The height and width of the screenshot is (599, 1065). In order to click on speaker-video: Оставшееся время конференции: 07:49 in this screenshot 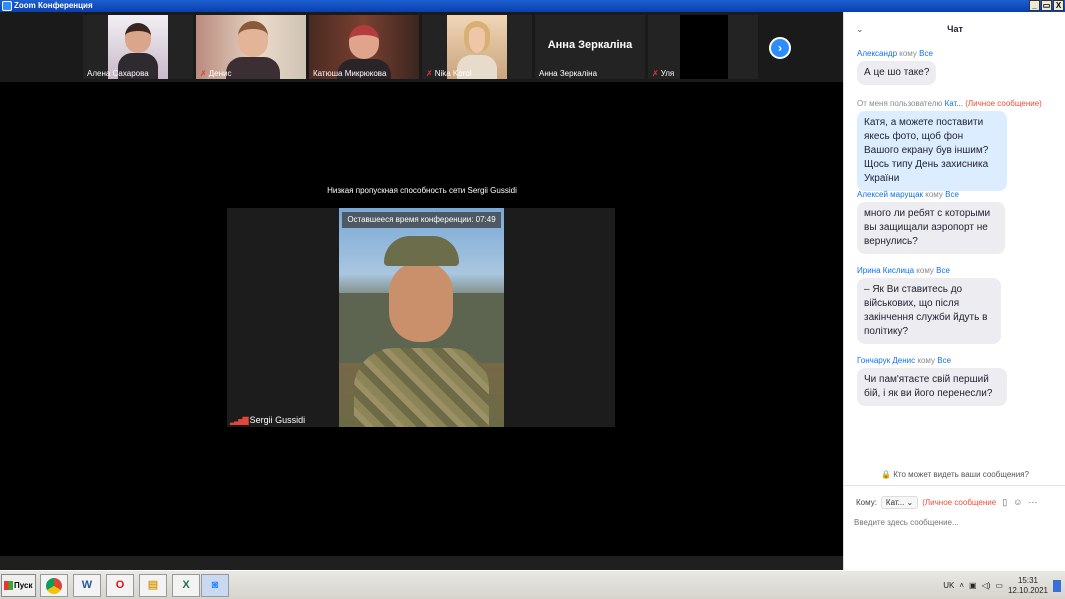, I will do `click(421, 317)`.